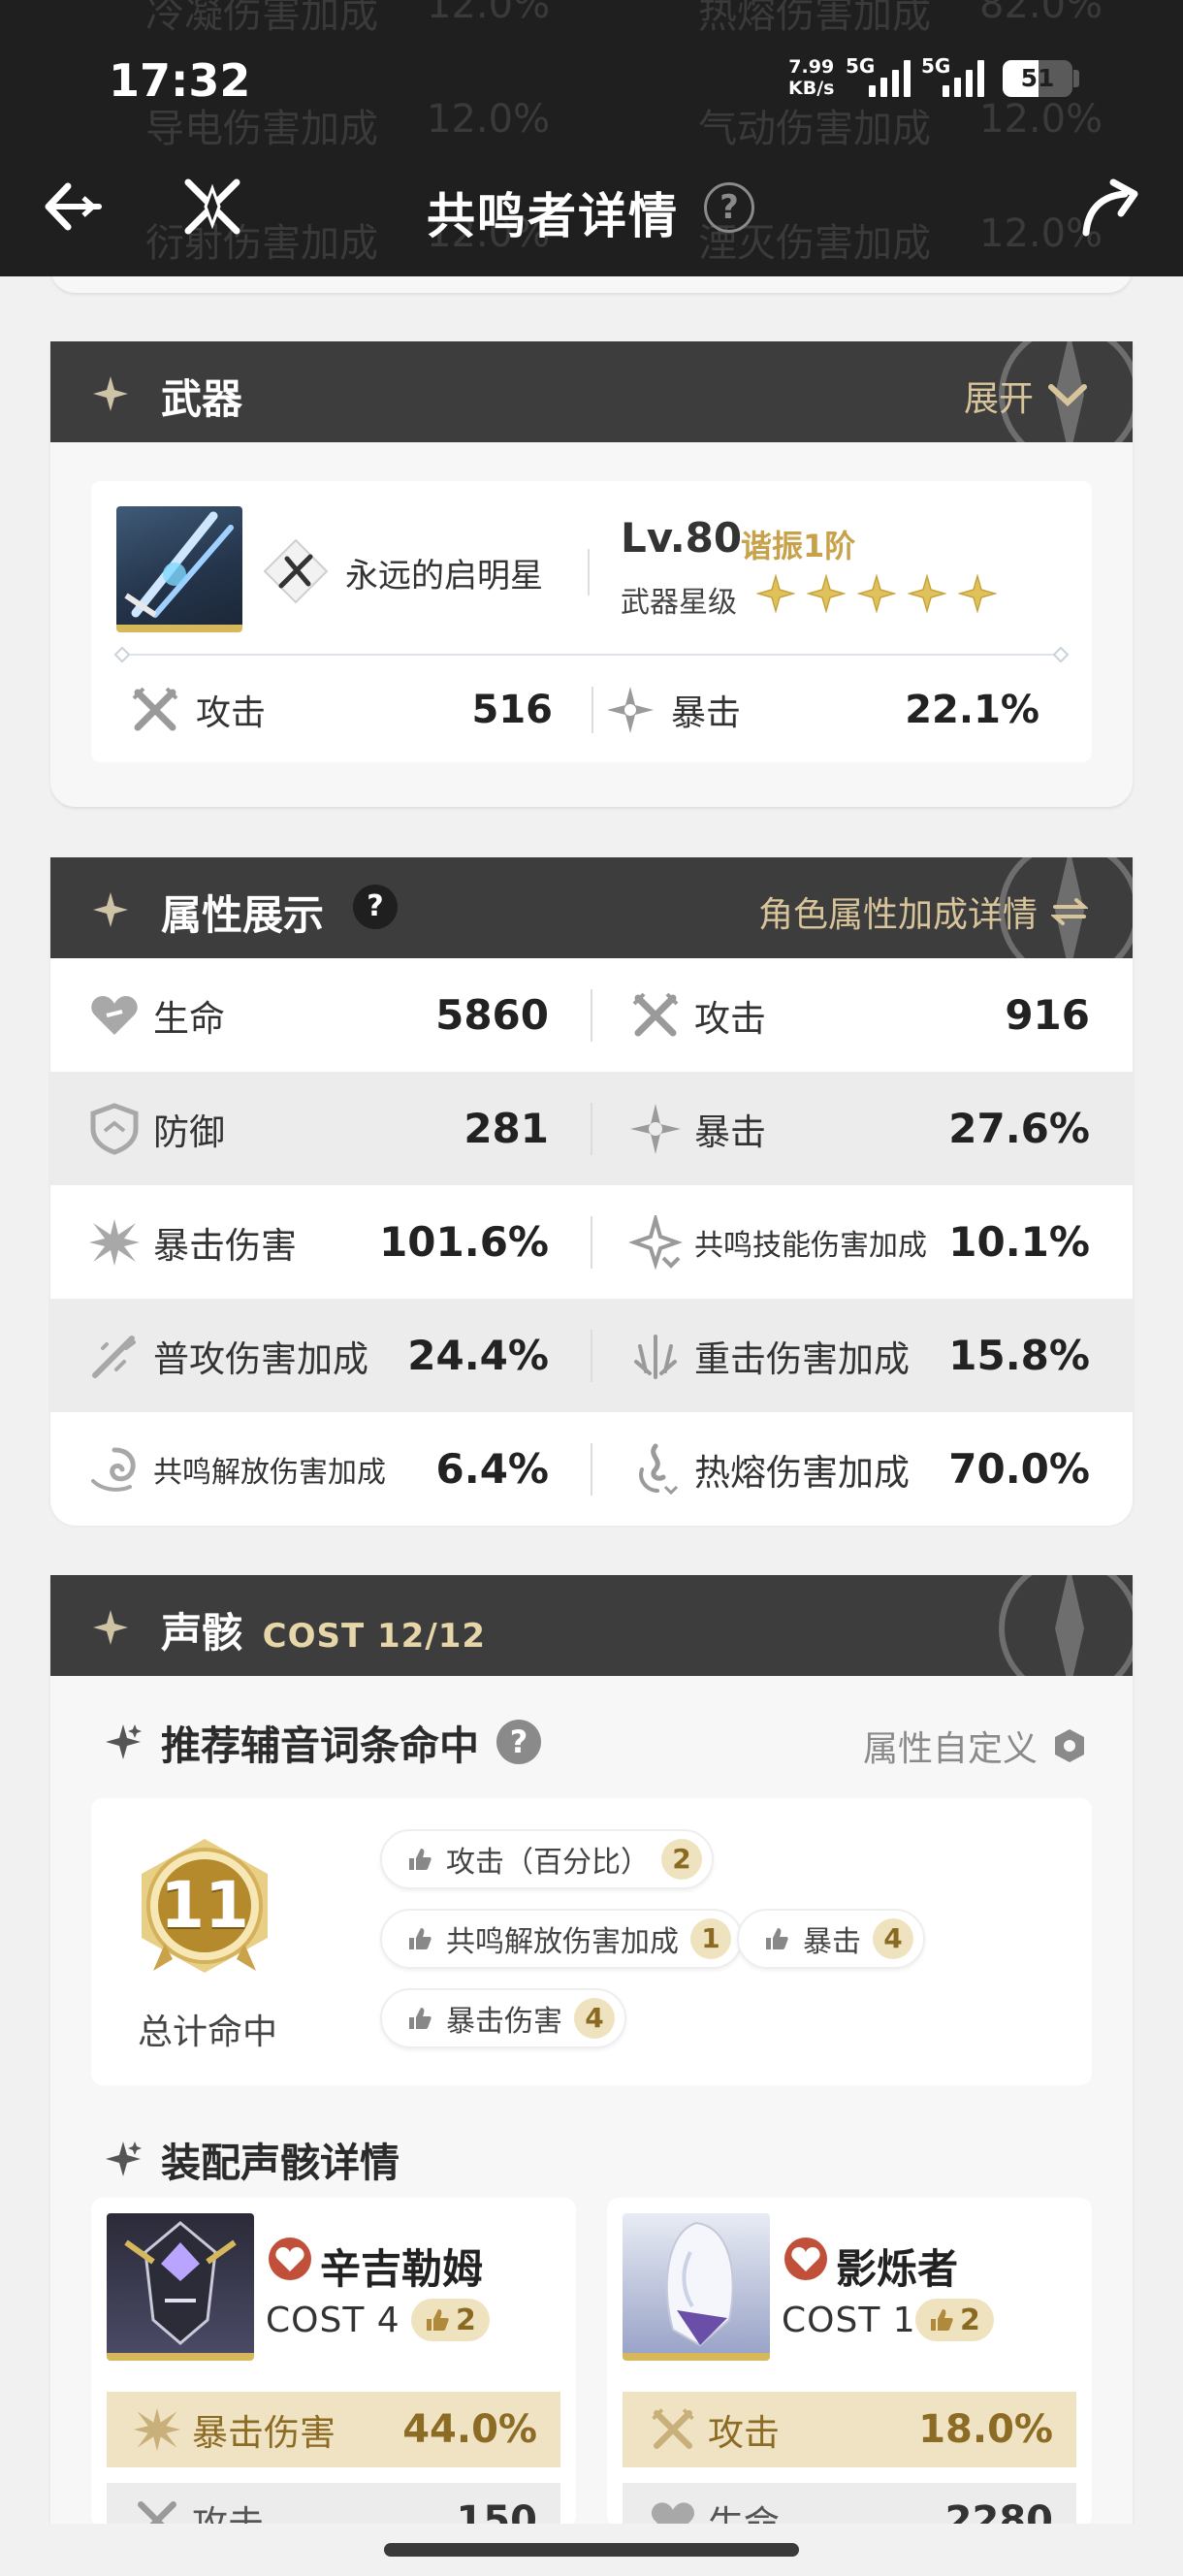 This screenshot has height=2576, width=1183. What do you see at coordinates (798, 546) in the screenshot?
I see `weapon-resonance: 谐振1阶` at bounding box center [798, 546].